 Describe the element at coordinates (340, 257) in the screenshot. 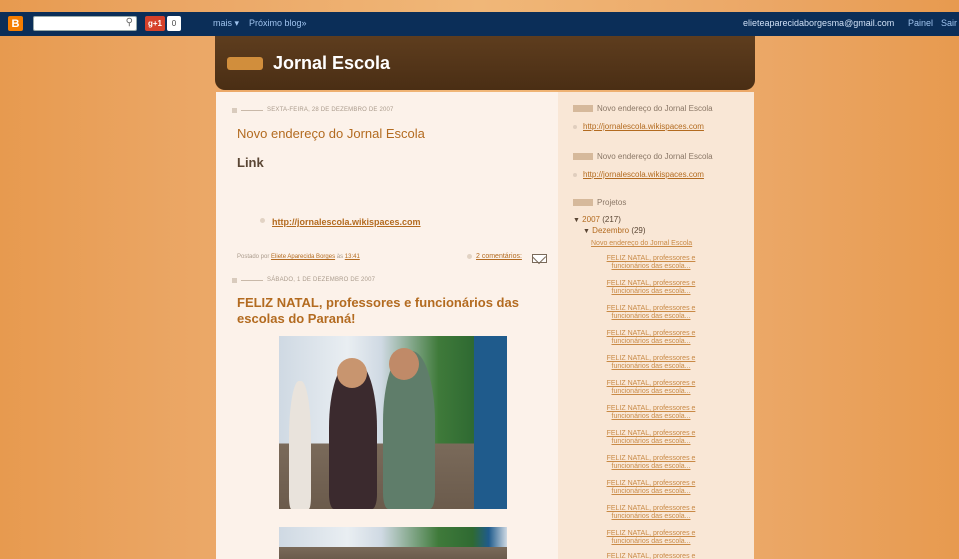

I see `at-label: às` at that location.